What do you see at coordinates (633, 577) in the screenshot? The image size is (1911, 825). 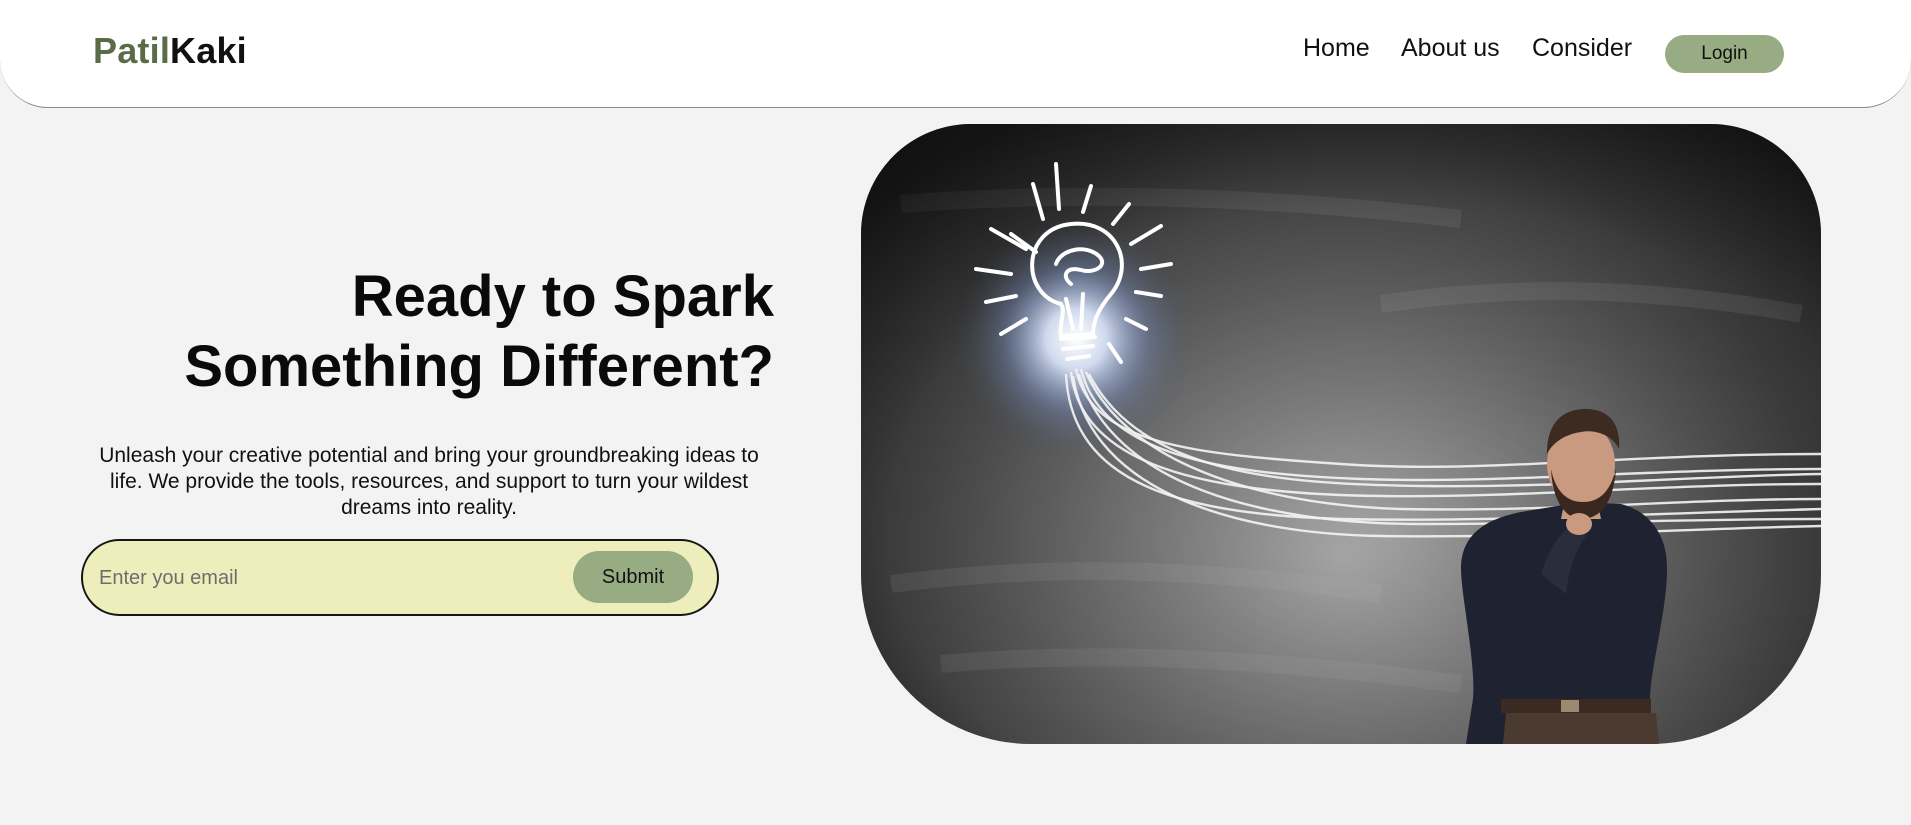 I see `submit-button: Submit` at bounding box center [633, 577].